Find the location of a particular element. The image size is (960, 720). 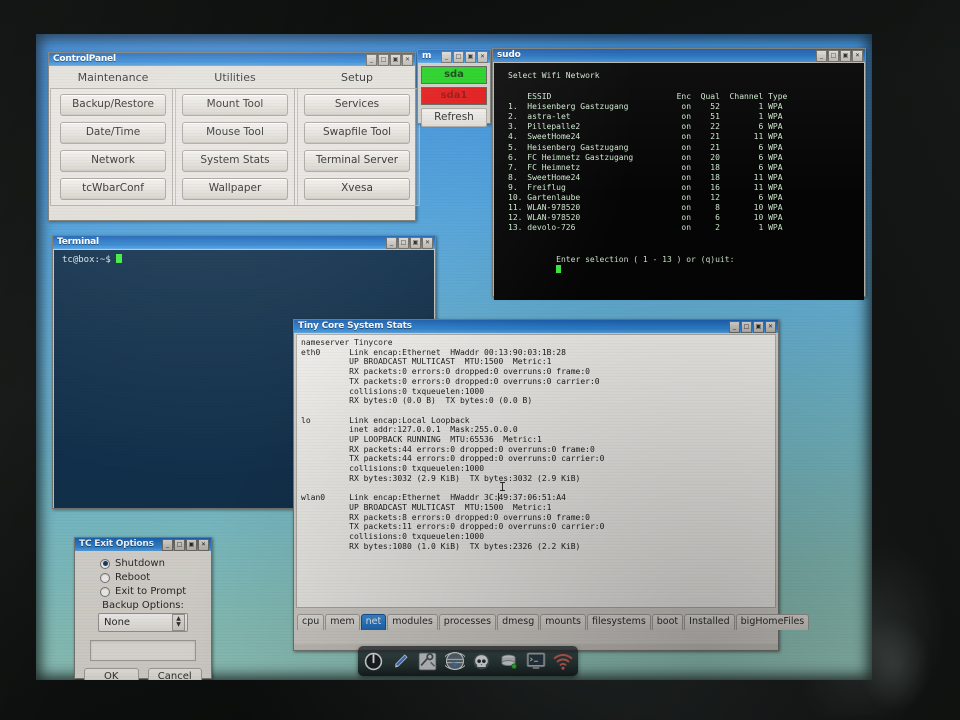

exit-options-titlebar: TC Exit Options _ □ ▣ ✕ is located at coordinates (143, 544).